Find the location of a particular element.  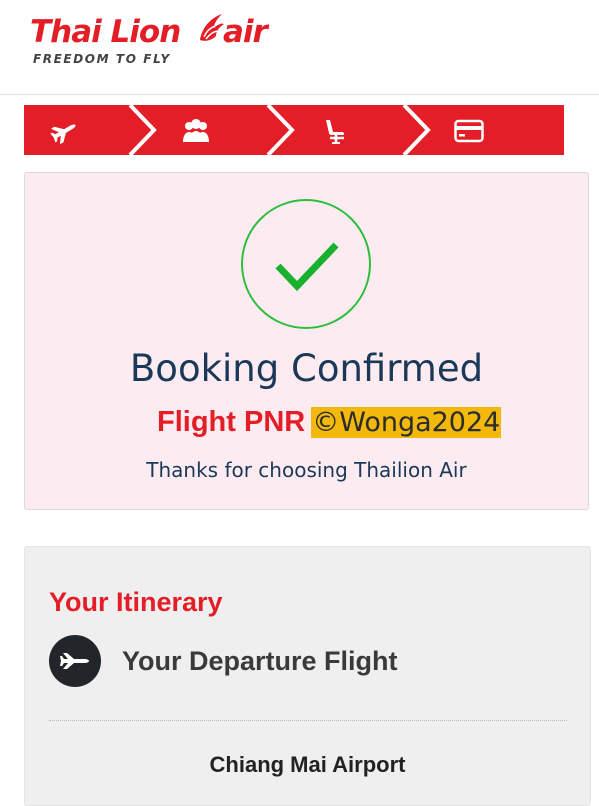

departure-badge is located at coordinates (75, 661).